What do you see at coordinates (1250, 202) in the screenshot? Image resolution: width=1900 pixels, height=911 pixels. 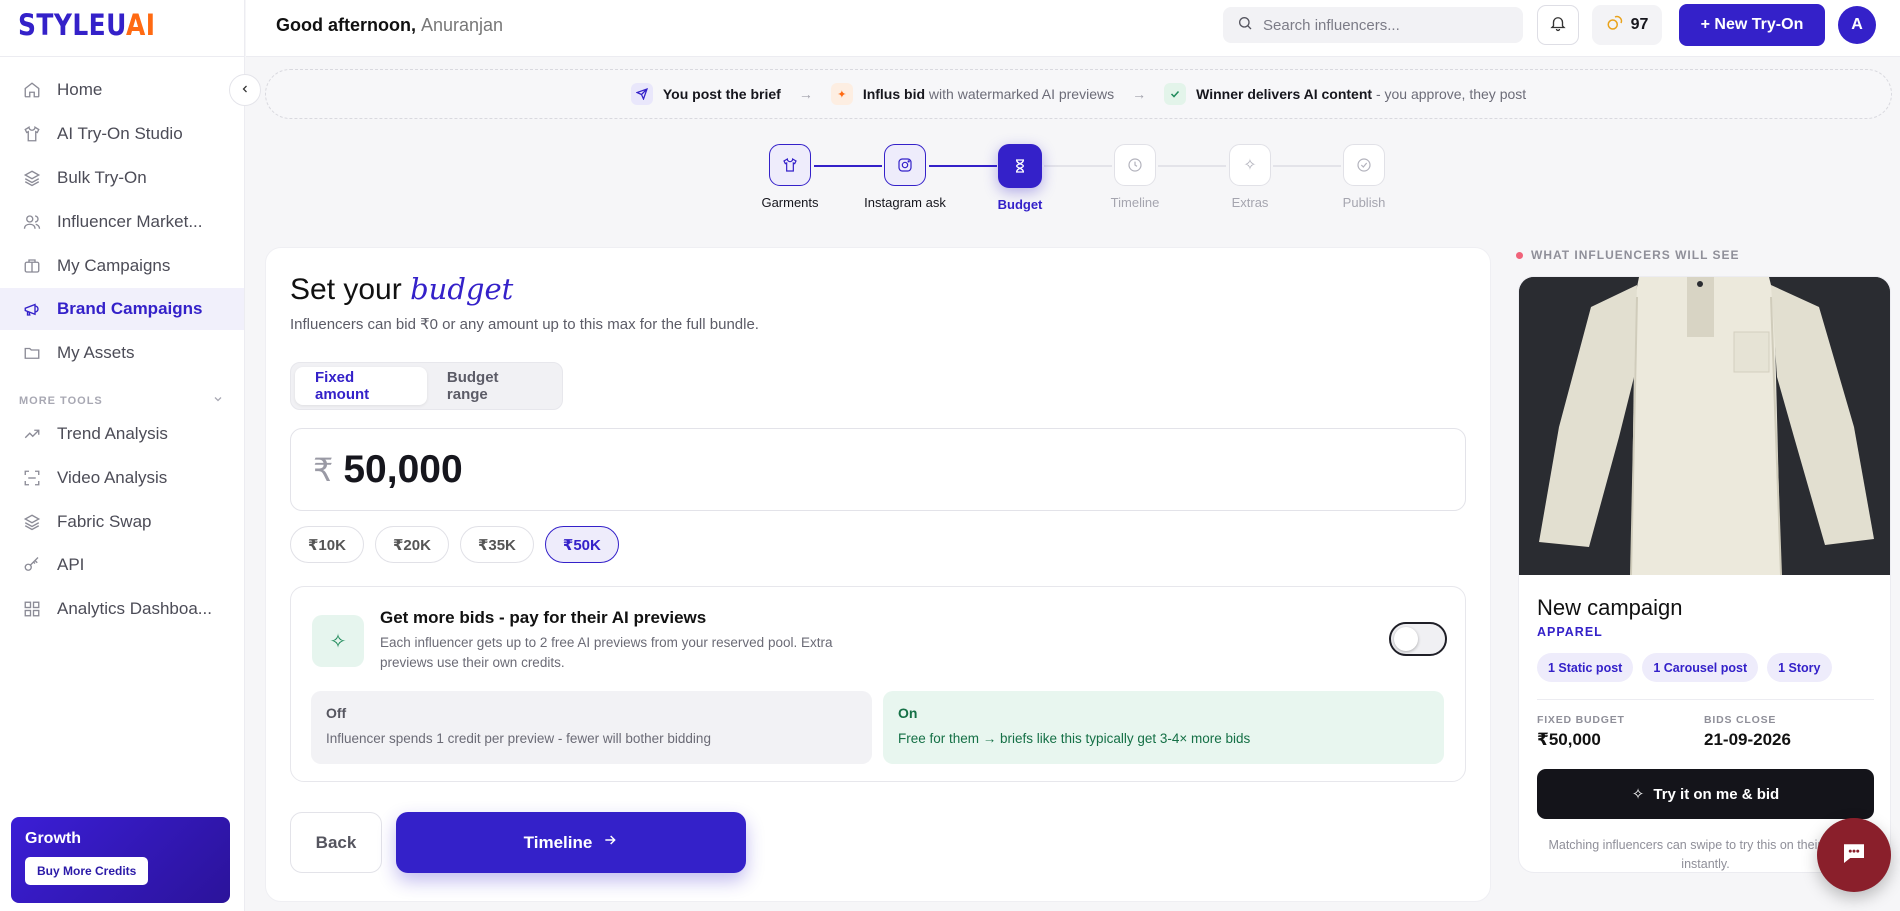 I see `step-label: Extras` at bounding box center [1250, 202].